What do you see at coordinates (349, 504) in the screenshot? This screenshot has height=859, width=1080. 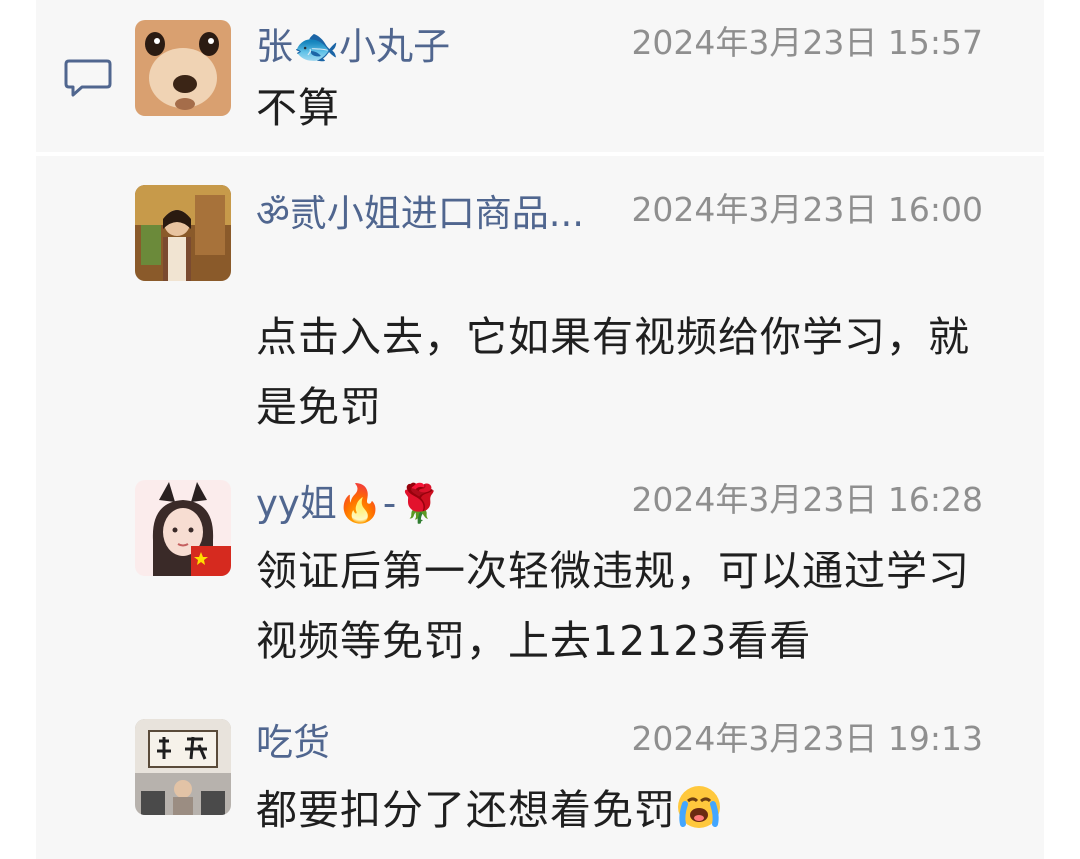 I see `author-name: yy姐🔥-🌹` at bounding box center [349, 504].